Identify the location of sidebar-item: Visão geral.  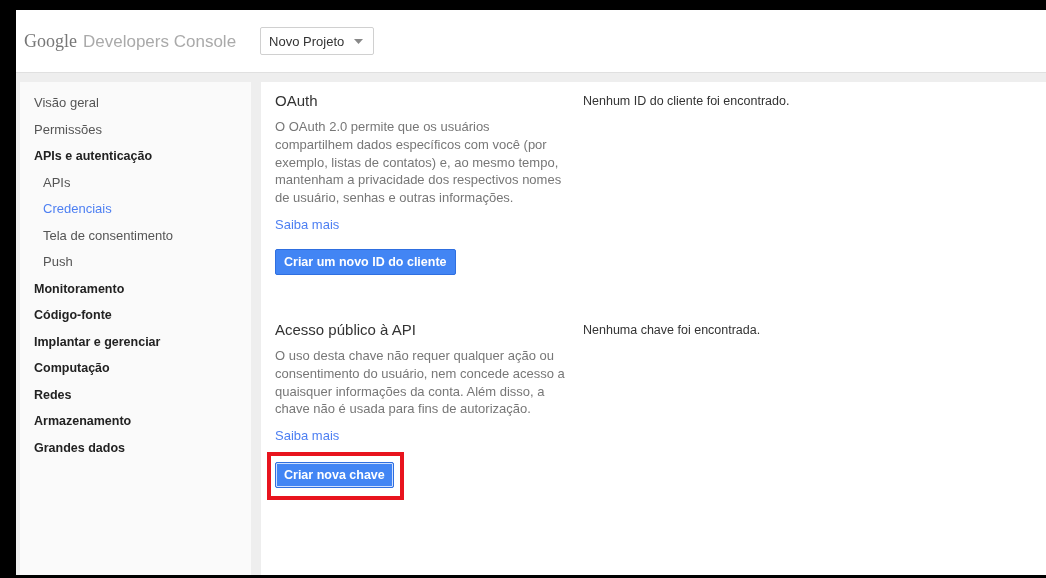
(142, 103).